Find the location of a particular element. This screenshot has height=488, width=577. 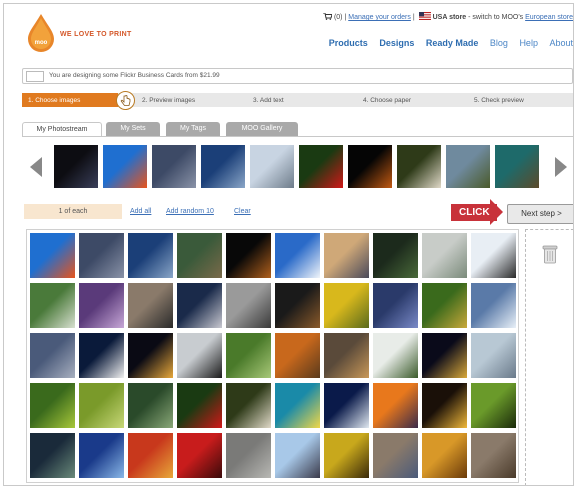

photo-thumbnail-dried-plant is located at coordinates (150, 305).